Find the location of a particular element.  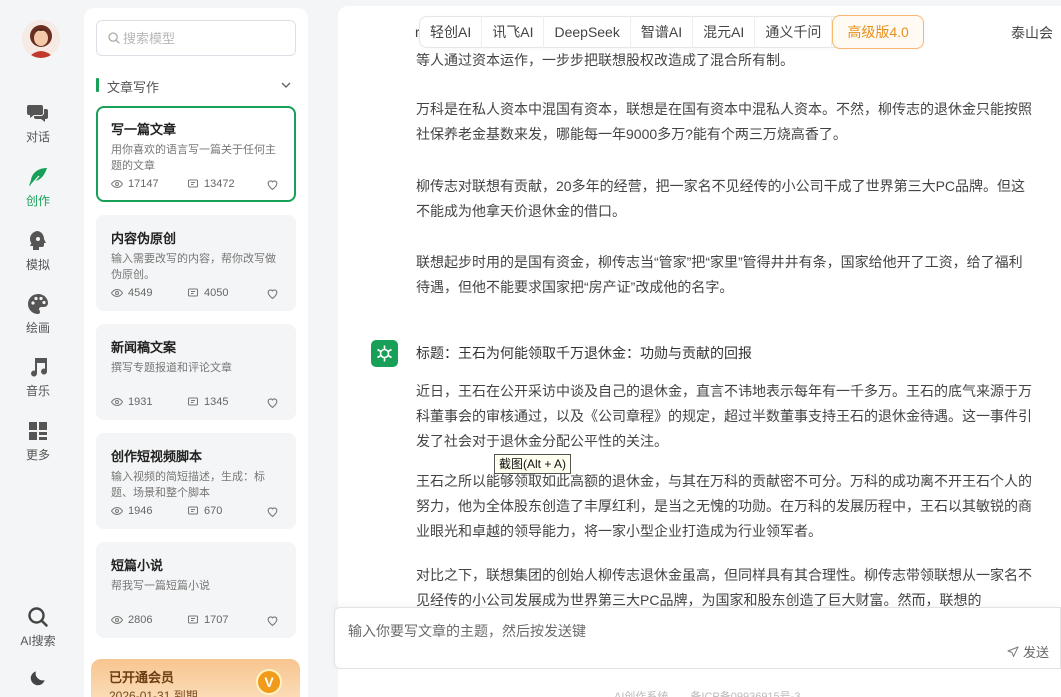

views-stat: 1931 is located at coordinates (131, 402).